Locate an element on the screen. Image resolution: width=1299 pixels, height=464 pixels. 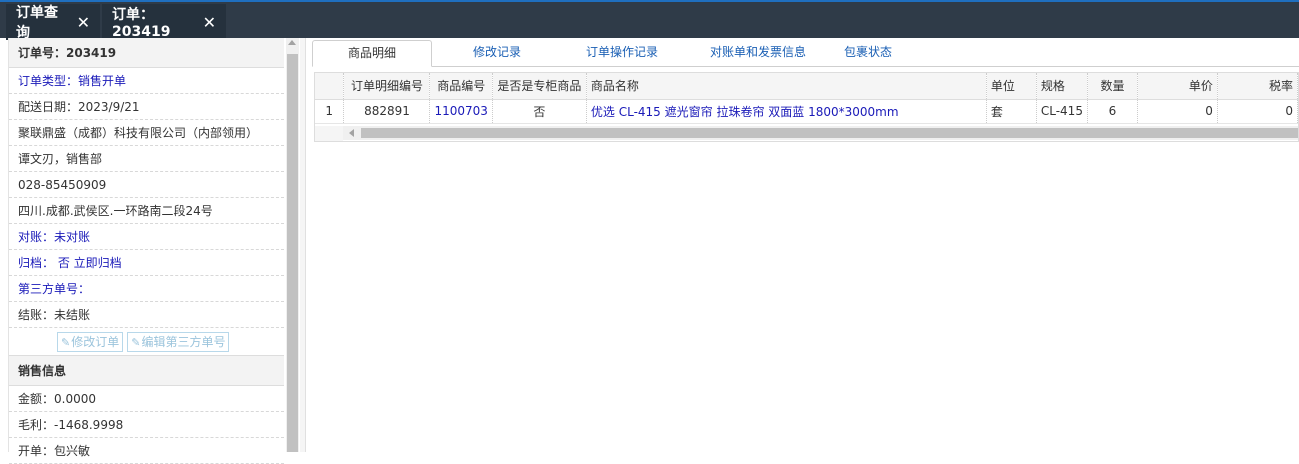
panel-splitter is located at coordinates (303, 245).